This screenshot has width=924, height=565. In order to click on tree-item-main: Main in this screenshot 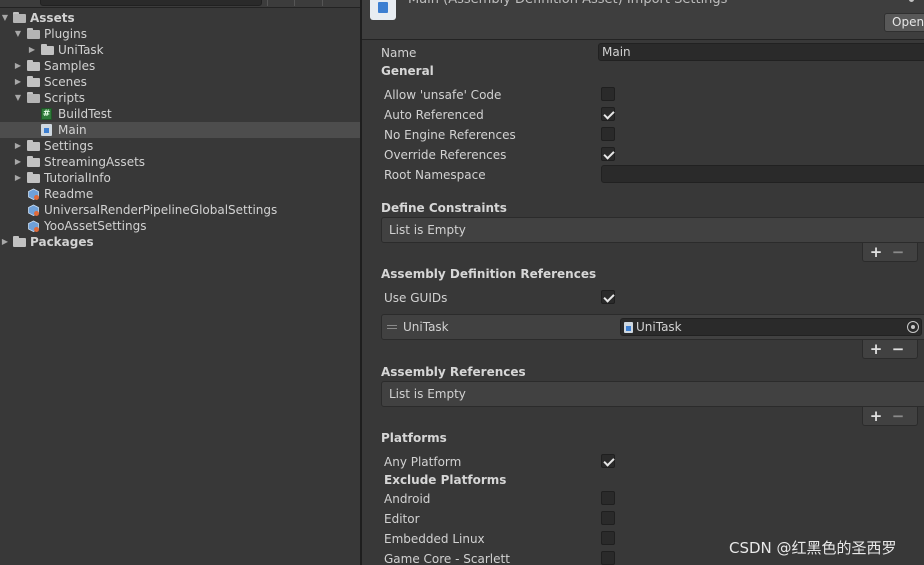, I will do `click(180, 130)`.